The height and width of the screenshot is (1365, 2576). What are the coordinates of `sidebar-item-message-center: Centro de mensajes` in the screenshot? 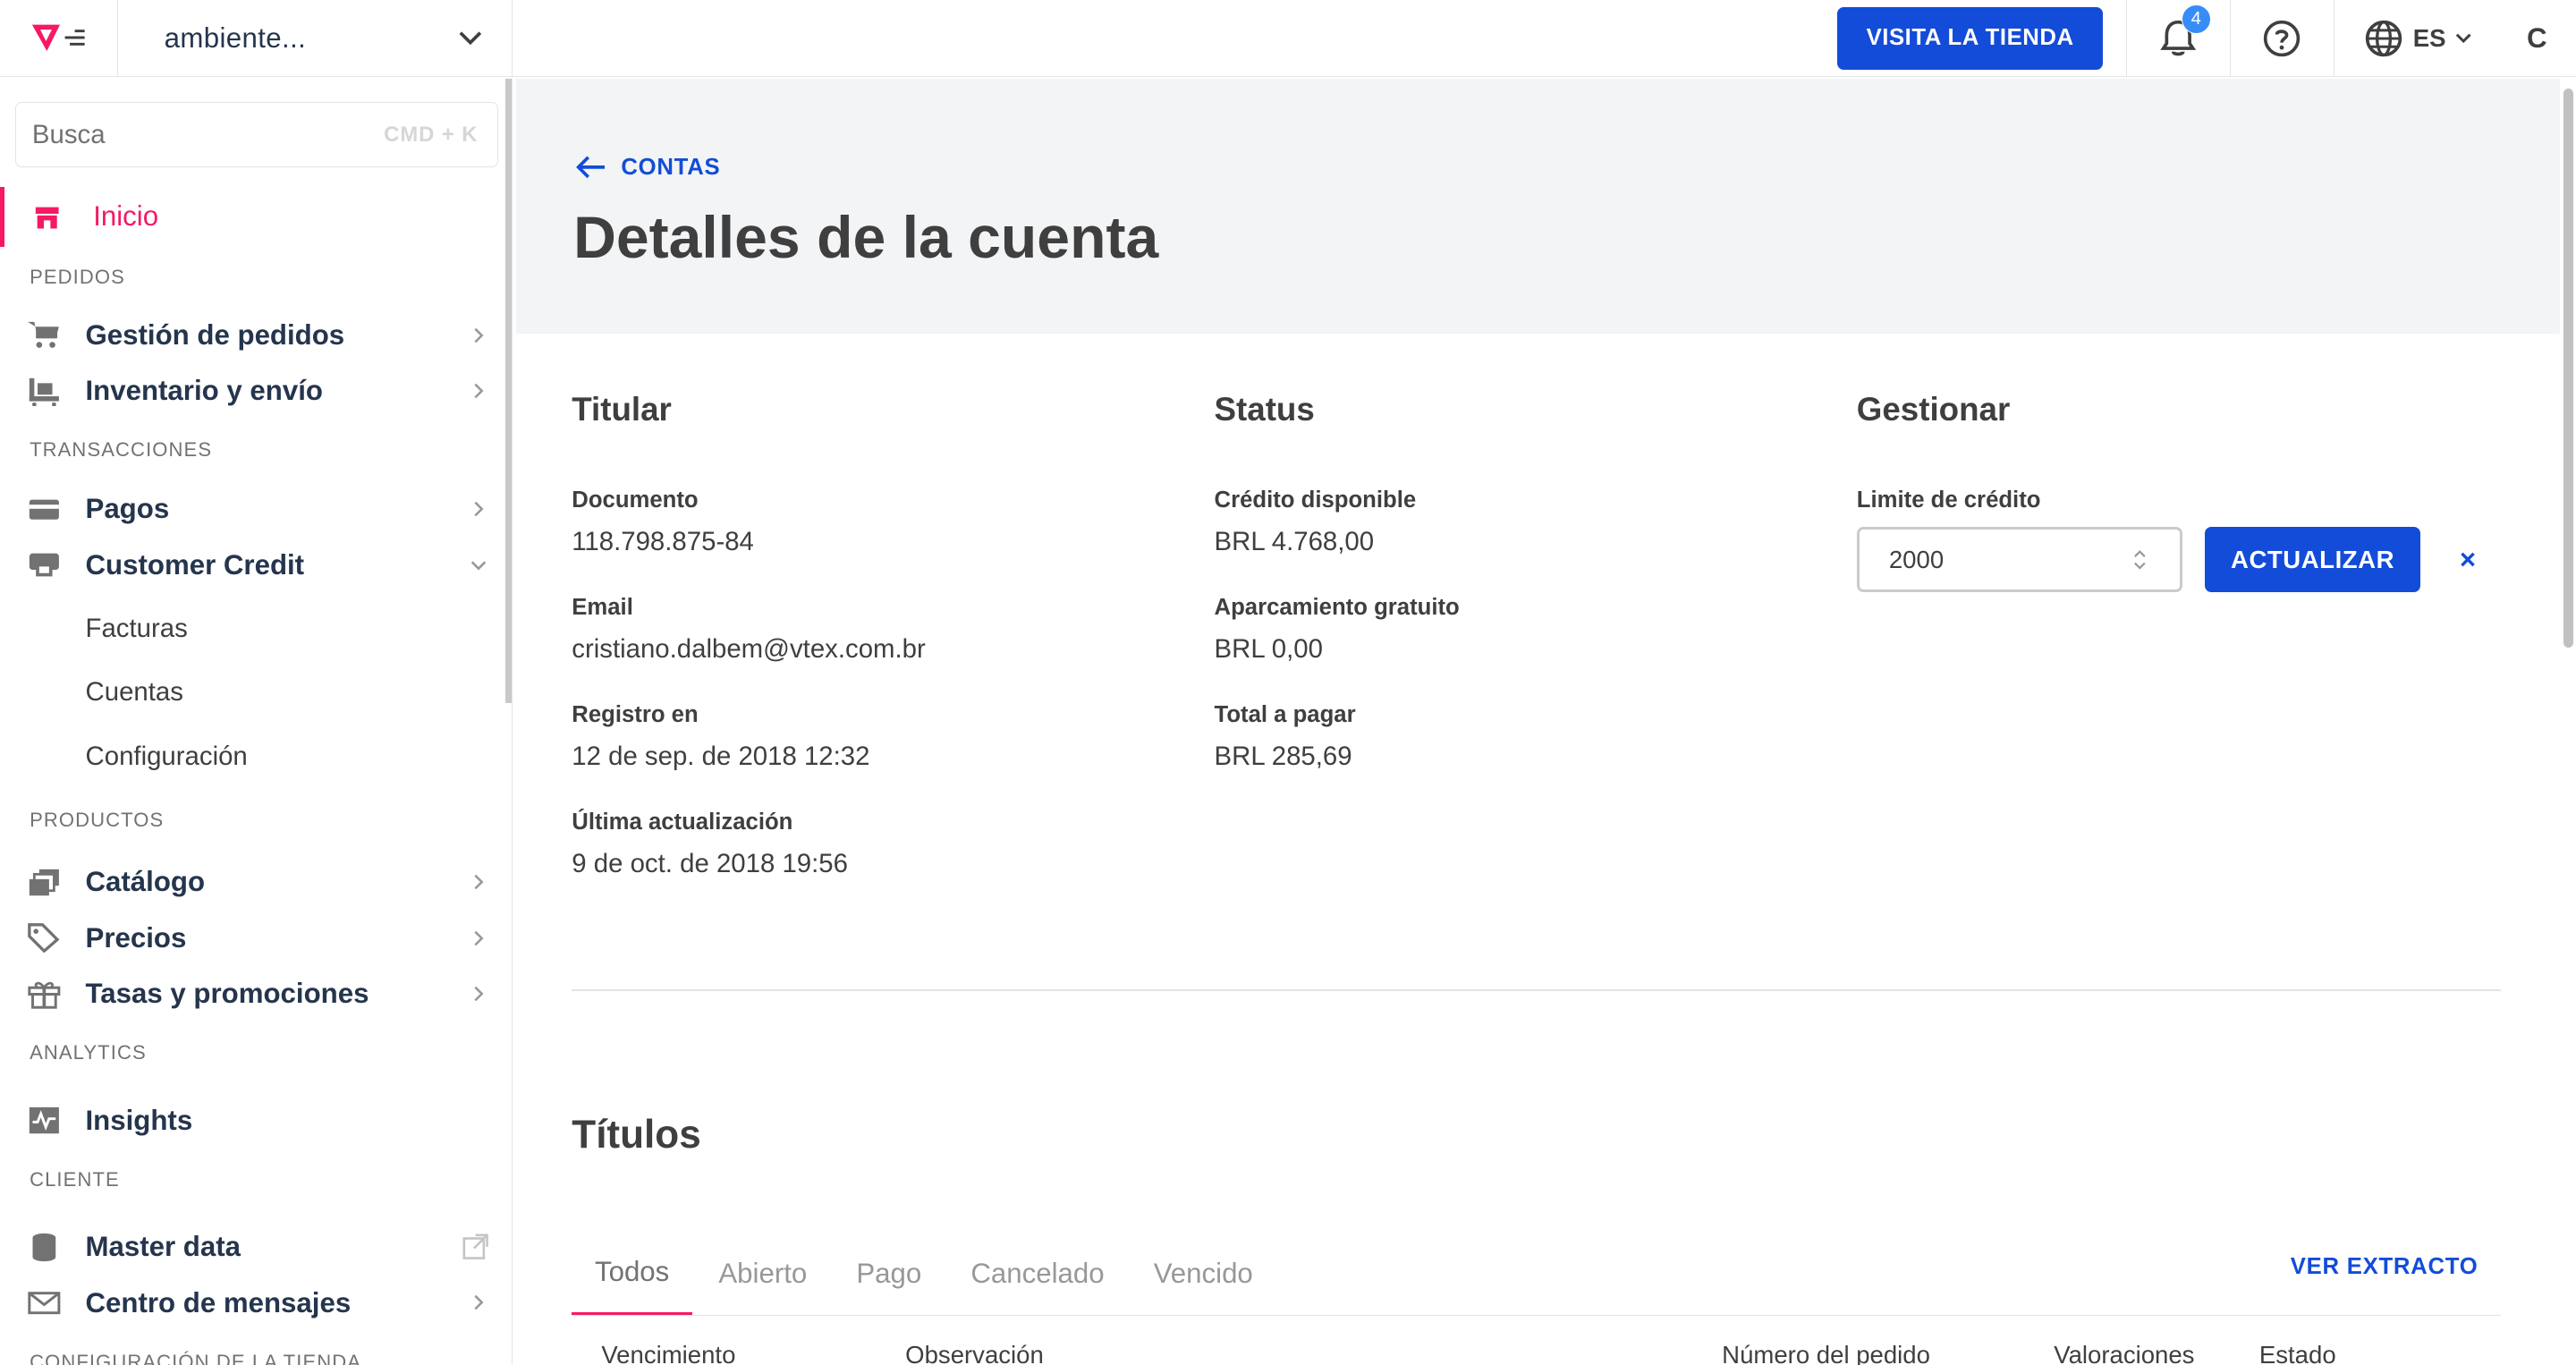 It's located at (256, 1302).